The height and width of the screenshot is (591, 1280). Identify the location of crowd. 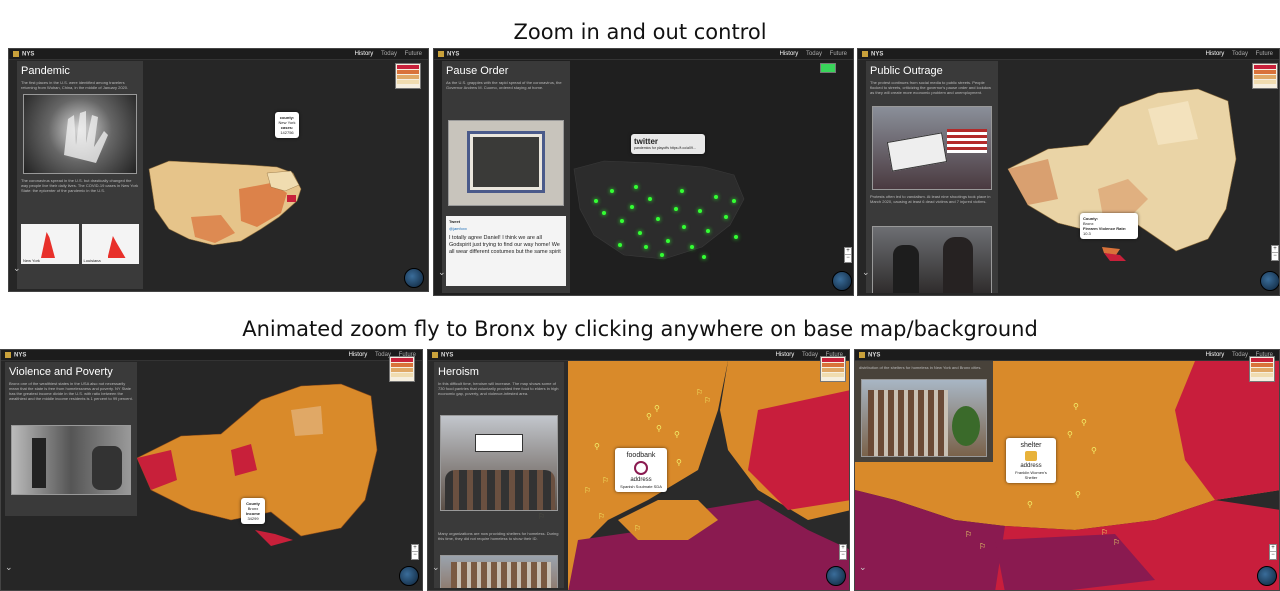
(500, 490).